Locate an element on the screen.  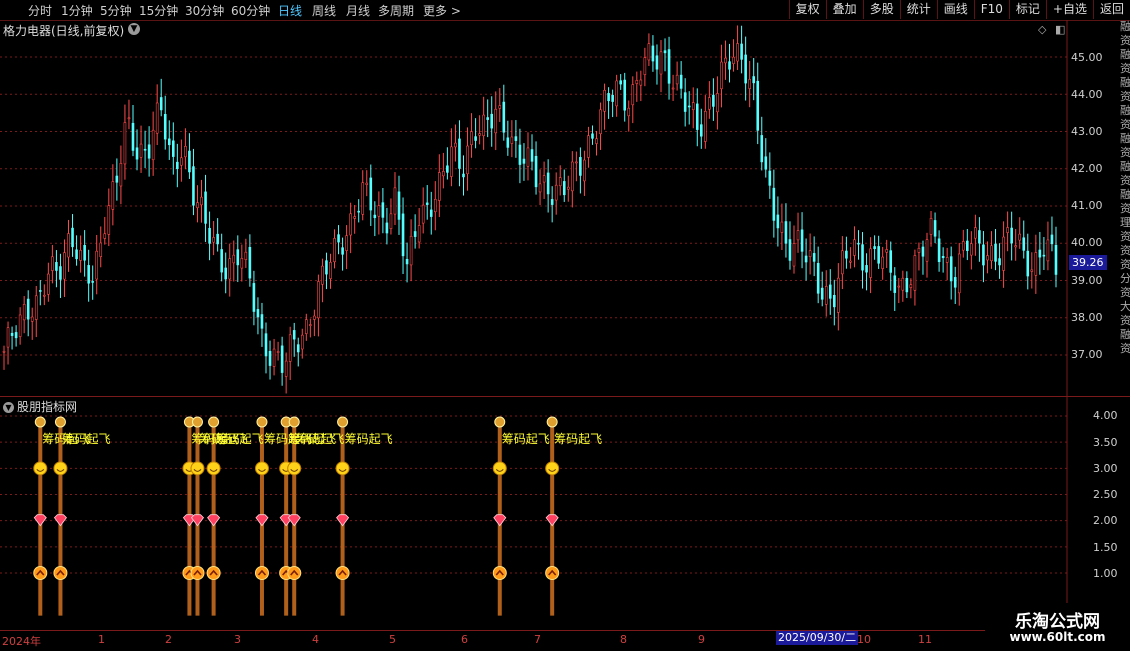
restore-rights-button: 复权 is located at coordinates (807, 9).